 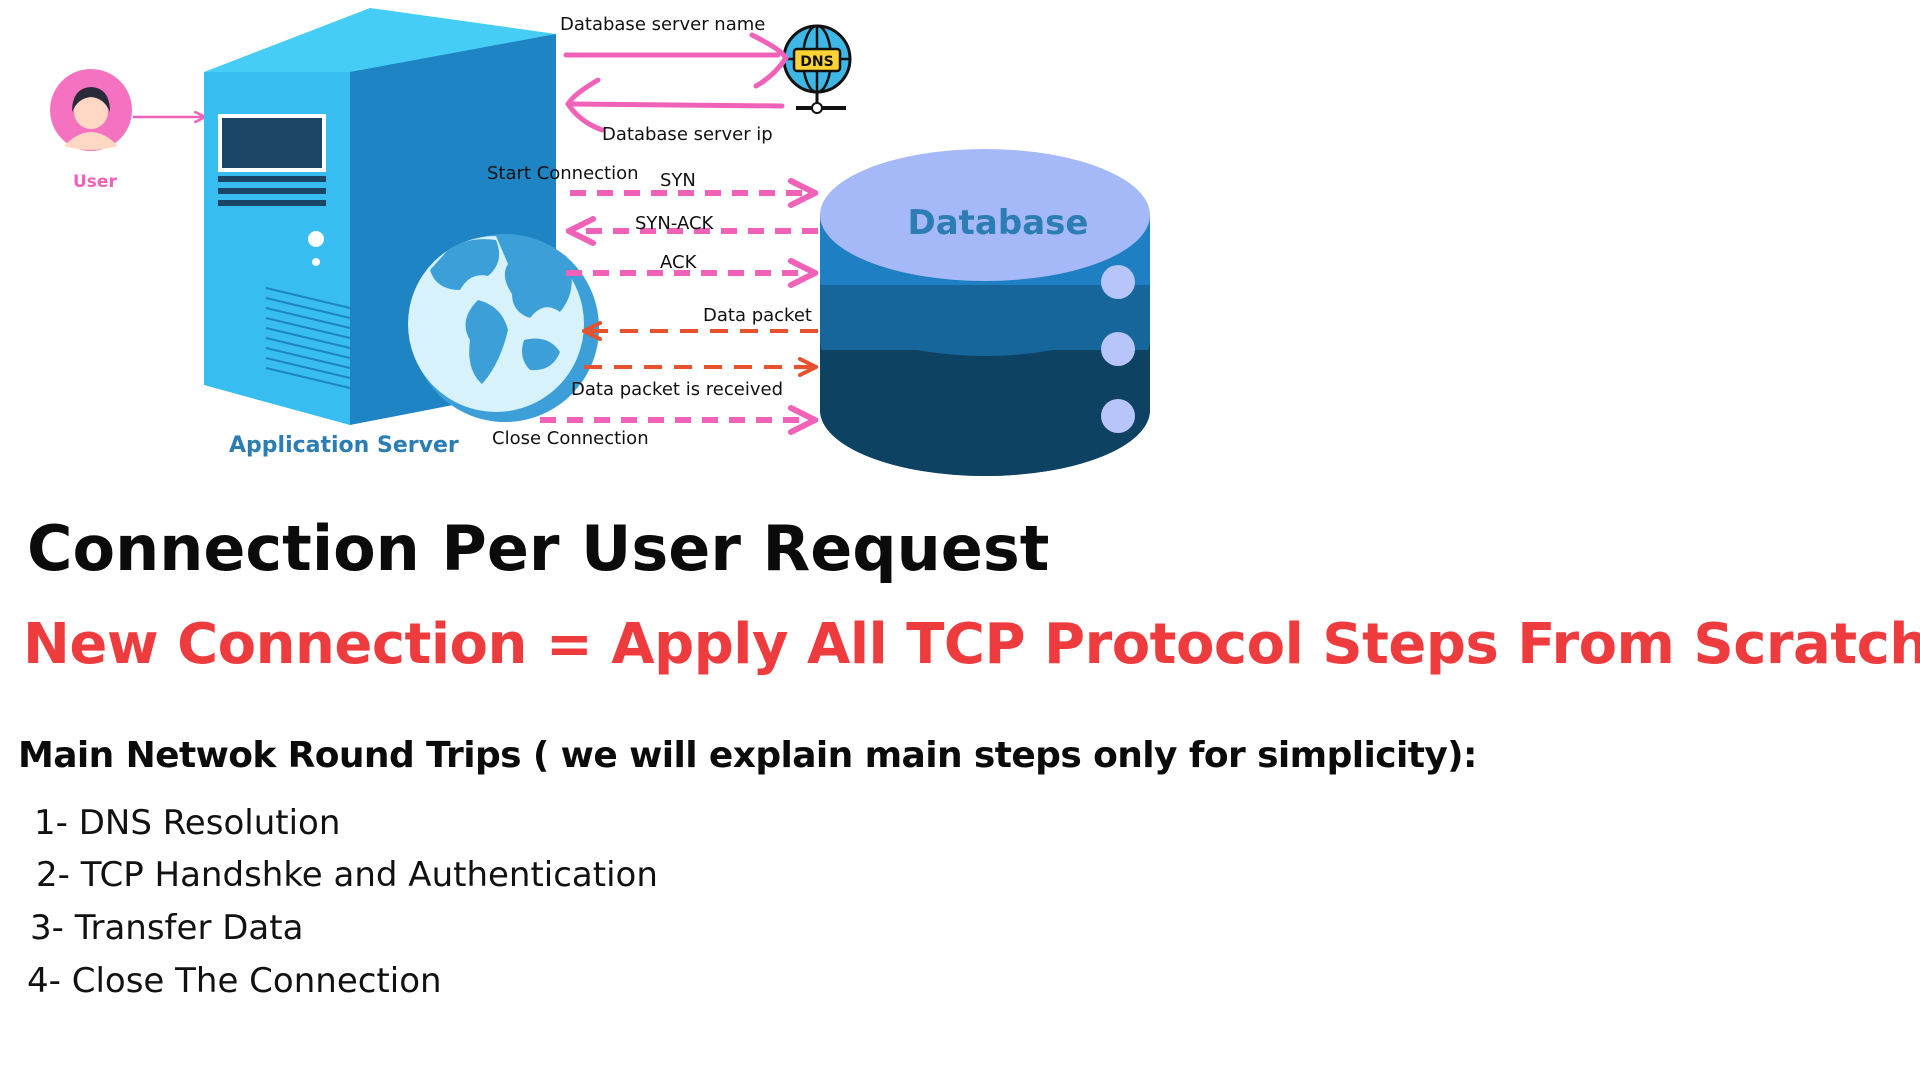 I want to click on label-data-packet-received: Data packet is received, so click(x=677, y=389).